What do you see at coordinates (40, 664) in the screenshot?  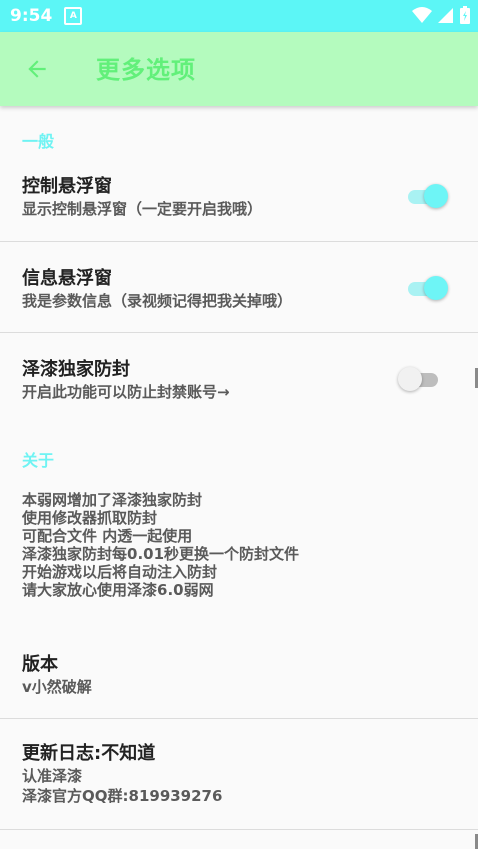 I see `pref-title: 版本` at bounding box center [40, 664].